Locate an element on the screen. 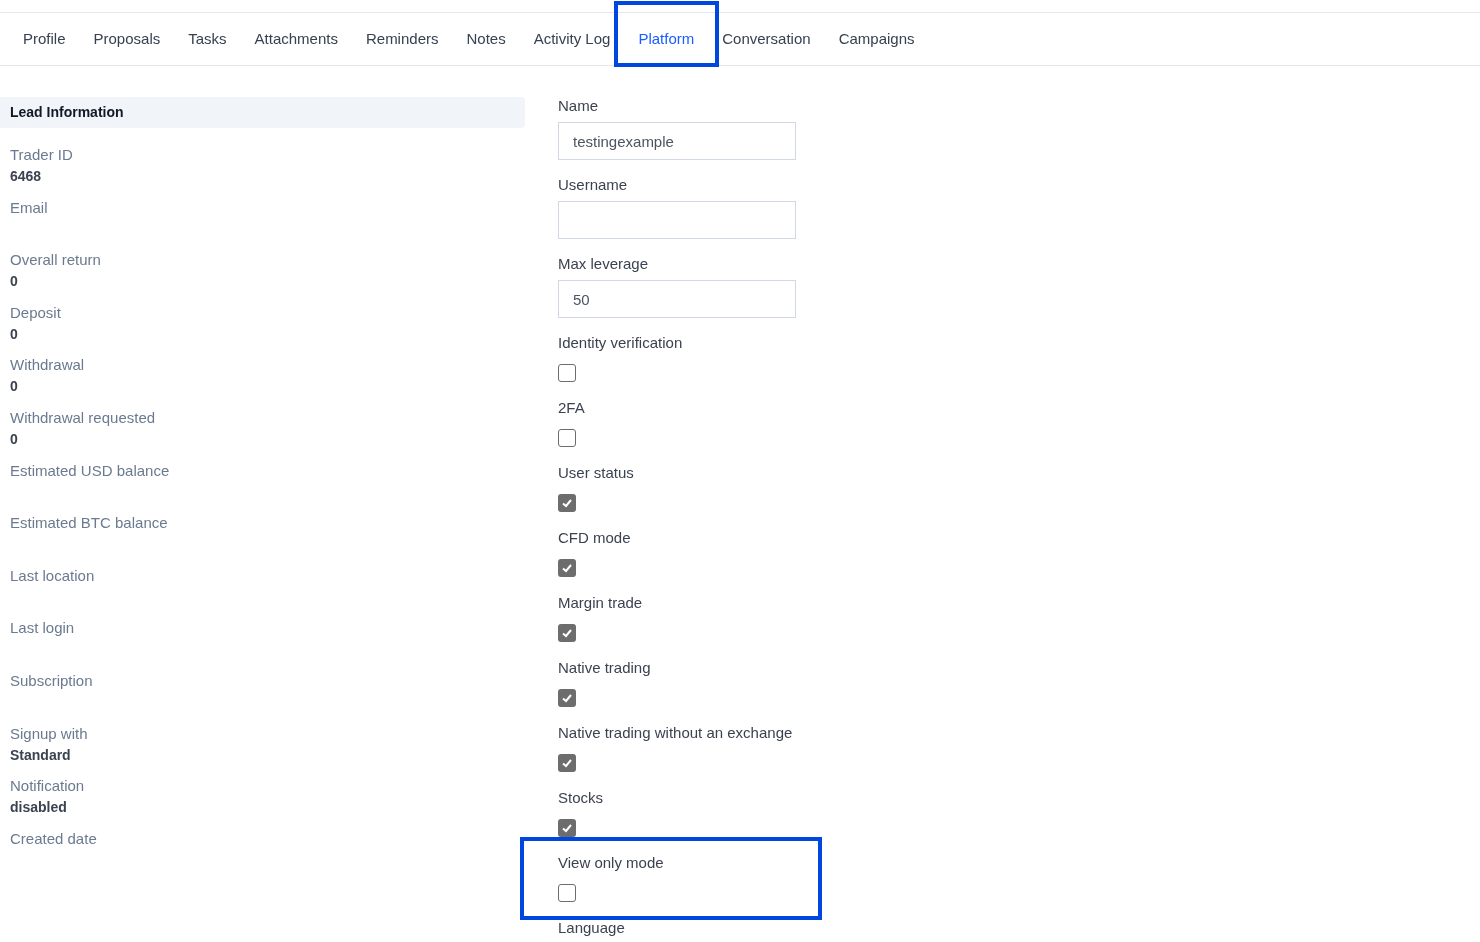  tab: Reminders is located at coordinates (402, 39).